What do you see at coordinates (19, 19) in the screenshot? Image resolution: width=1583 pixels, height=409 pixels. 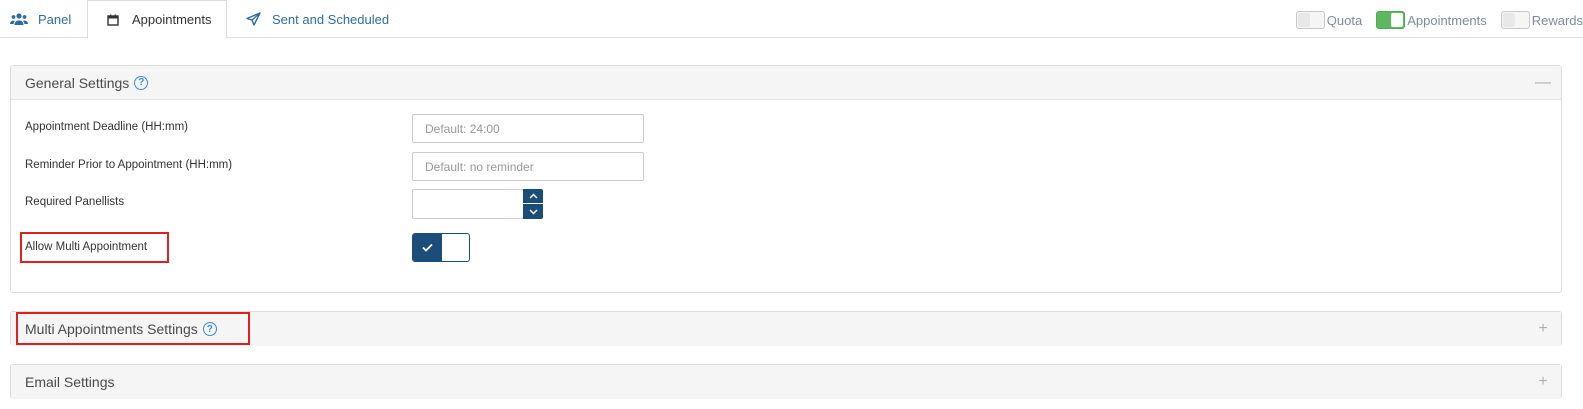 I see `users-icon` at bounding box center [19, 19].